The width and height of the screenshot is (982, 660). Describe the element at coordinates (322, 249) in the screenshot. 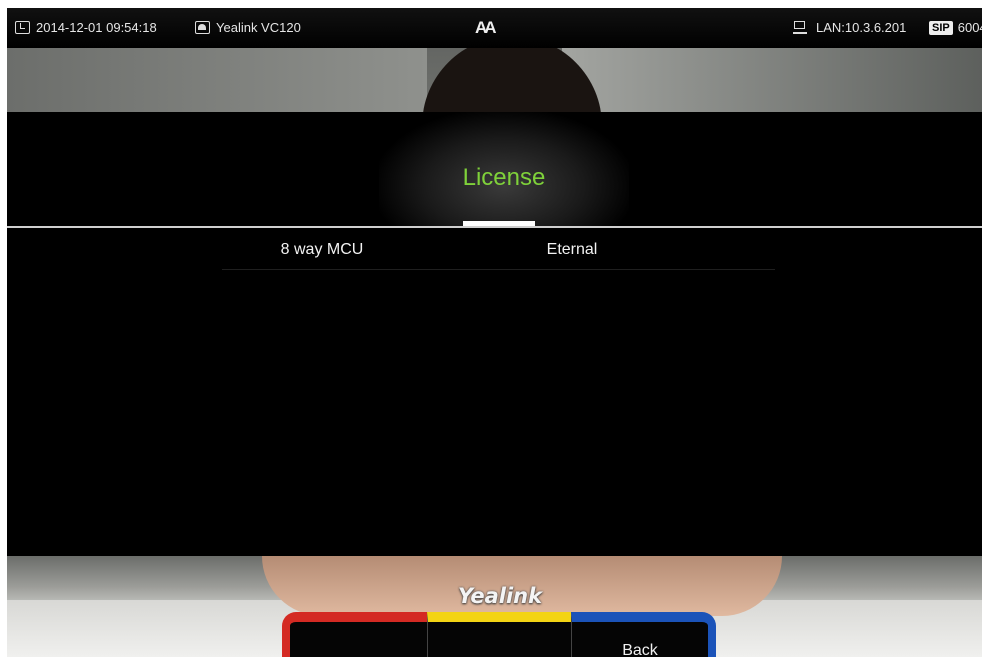

I see `license-name: 8 way MCU` at that location.